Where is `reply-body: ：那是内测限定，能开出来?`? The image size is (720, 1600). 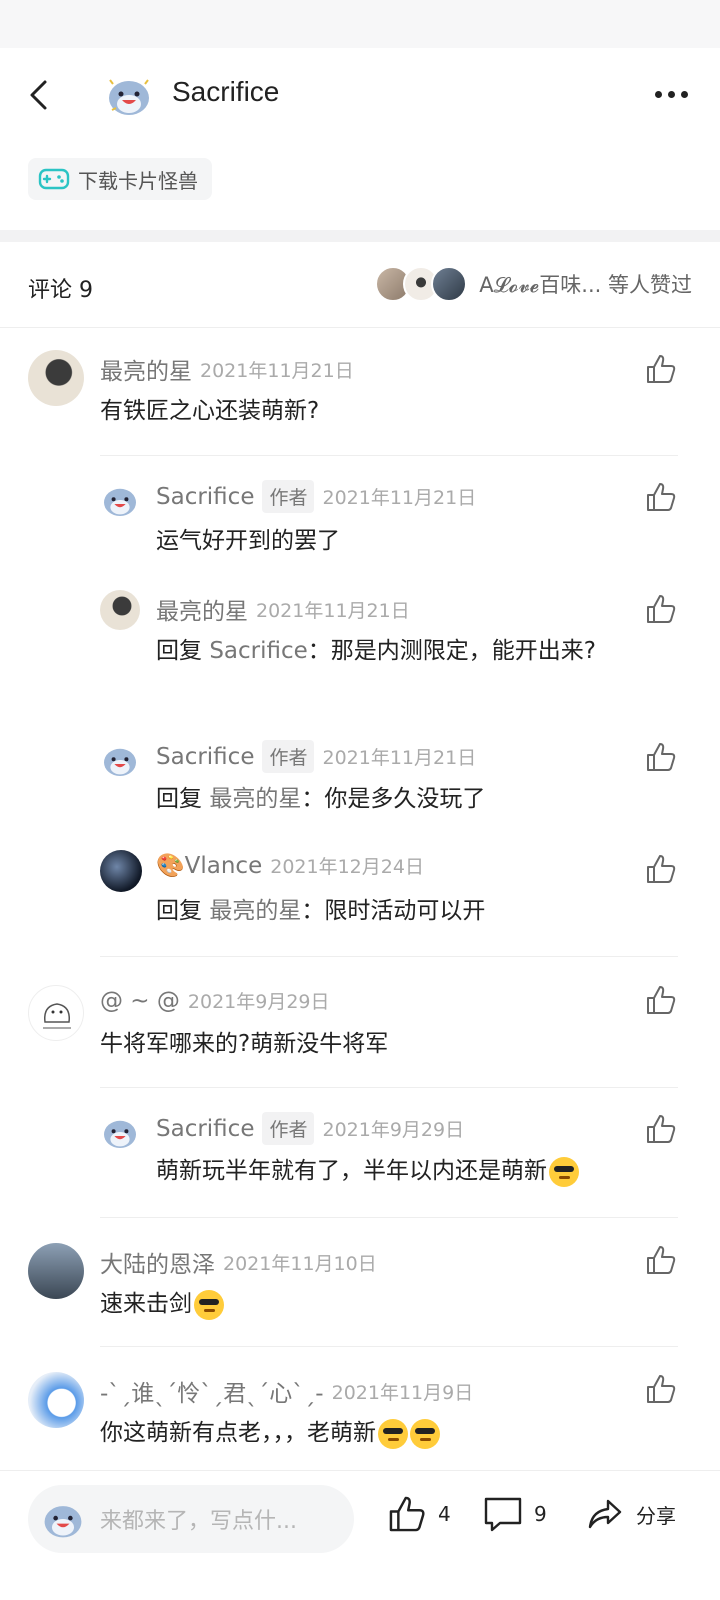
reply-body: ：那是内测限定，能开出来? is located at coordinates (451, 651).